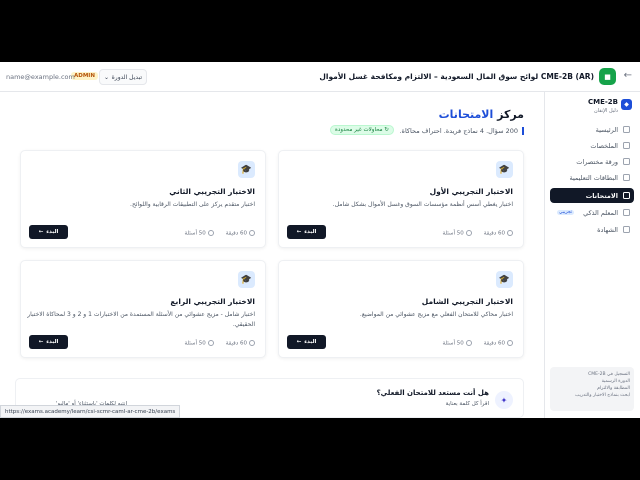 The height and width of the screenshot is (480, 640). I want to click on ready-title: هل أنت مستعد للامتحان الفعلي؟, so click(432, 393).